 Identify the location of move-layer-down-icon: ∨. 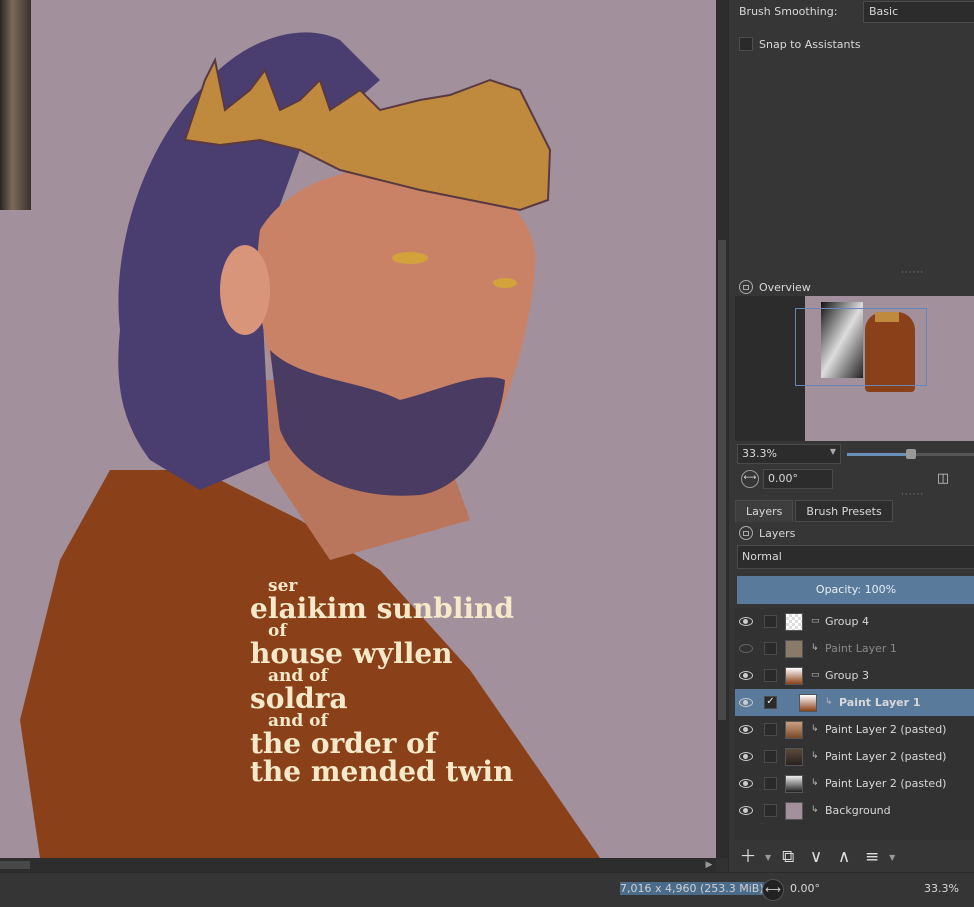
(816, 857).